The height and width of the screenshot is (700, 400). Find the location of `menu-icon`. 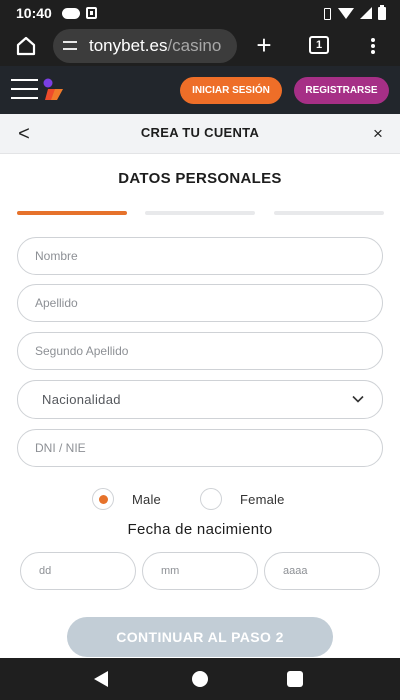

menu-icon is located at coordinates (24, 90).